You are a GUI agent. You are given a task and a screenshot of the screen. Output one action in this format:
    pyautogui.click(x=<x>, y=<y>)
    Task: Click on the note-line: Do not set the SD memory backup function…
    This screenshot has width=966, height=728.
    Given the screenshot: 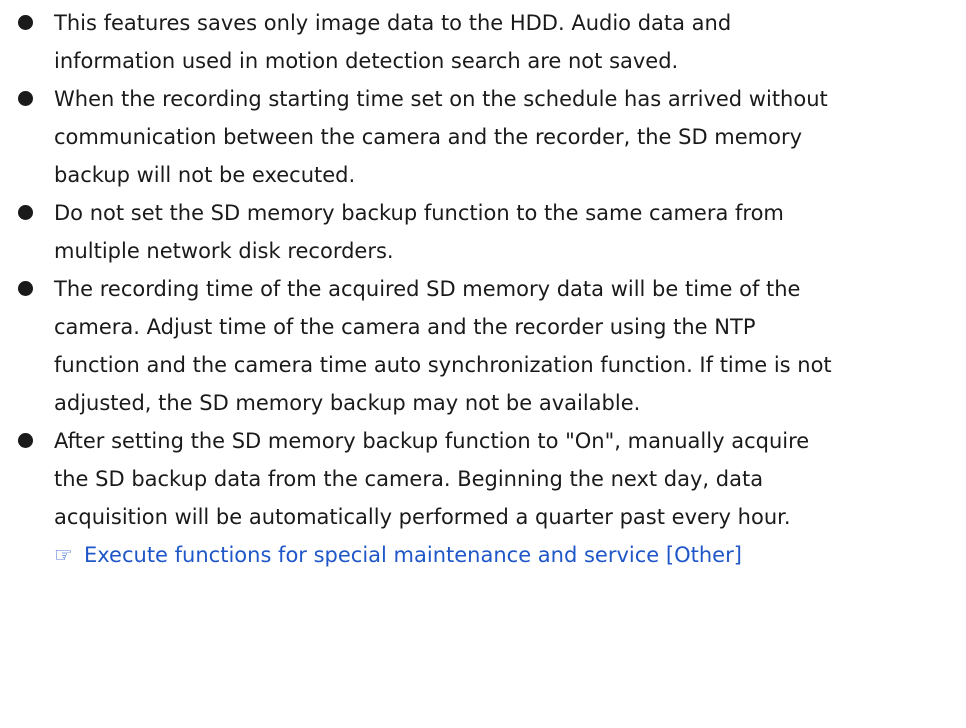 What is the action you would take?
    pyautogui.click(x=419, y=213)
    